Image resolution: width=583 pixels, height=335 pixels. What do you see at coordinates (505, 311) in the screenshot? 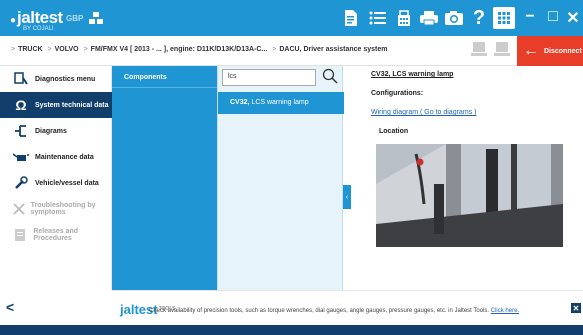
I see `click-here-link: Click here.` at bounding box center [505, 311].